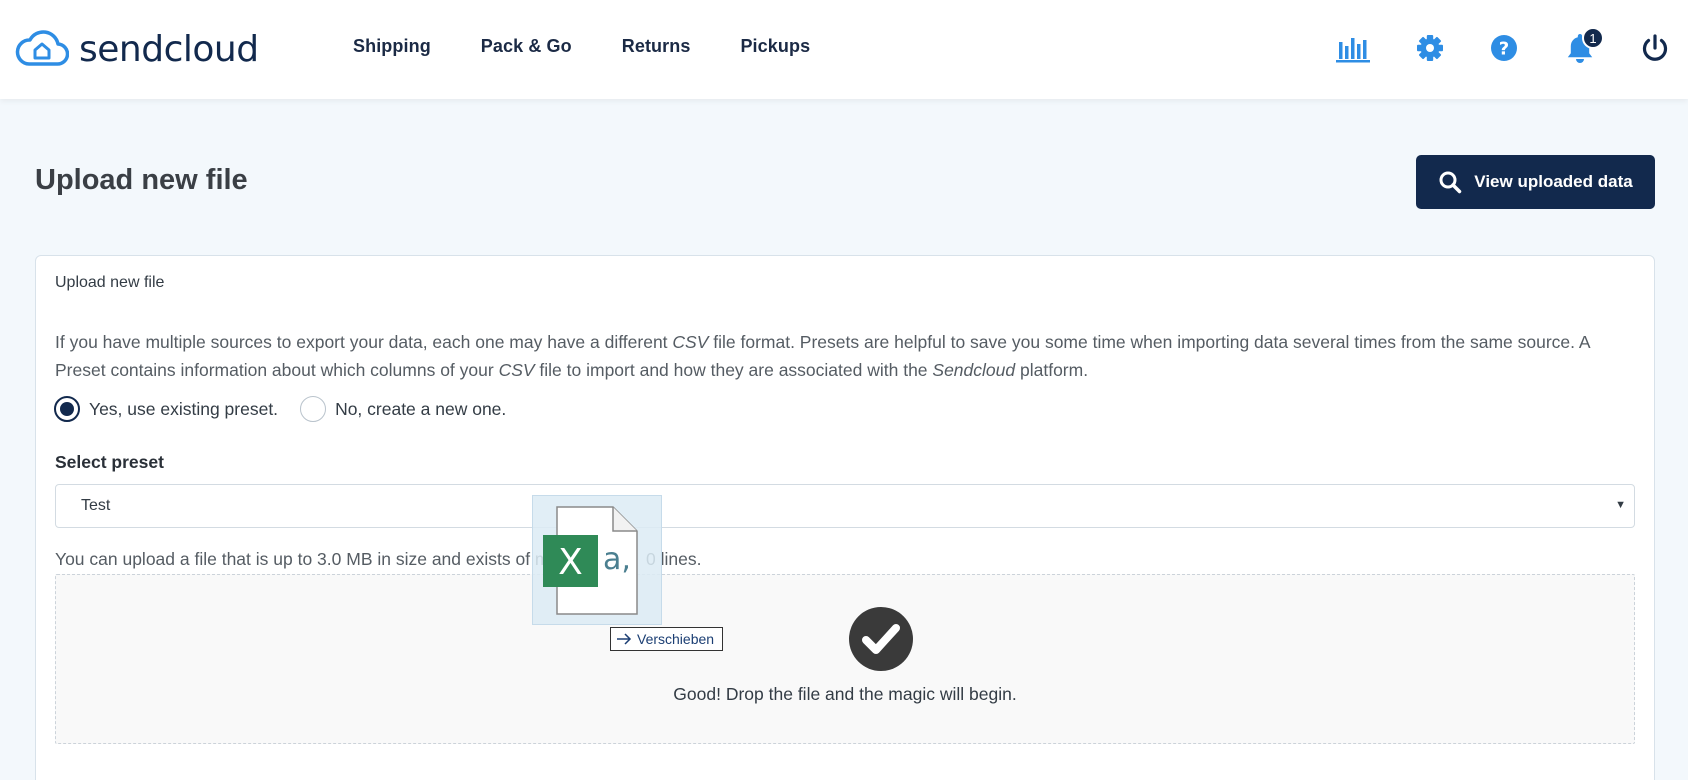 This screenshot has height=780, width=1688. Describe the element at coordinates (96, 505) in the screenshot. I see `preset-select-value: Test` at that location.